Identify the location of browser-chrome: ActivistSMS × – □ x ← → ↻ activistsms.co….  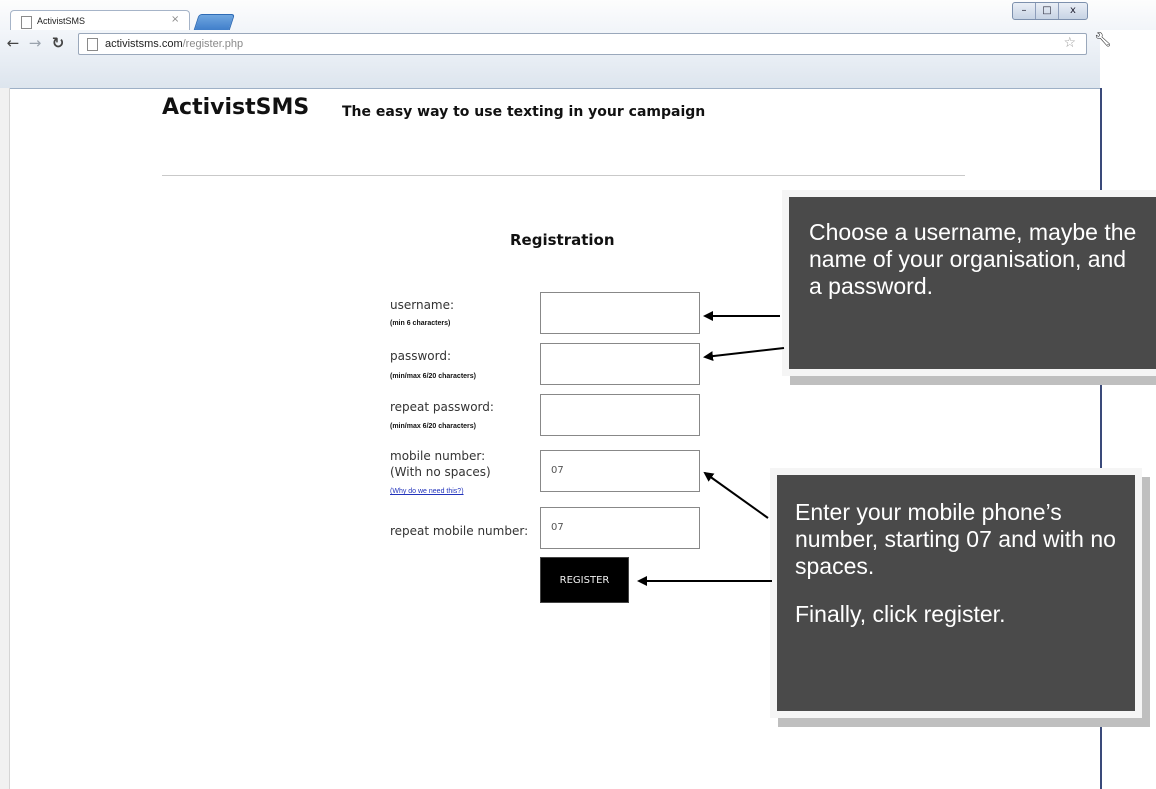
(578, 44).